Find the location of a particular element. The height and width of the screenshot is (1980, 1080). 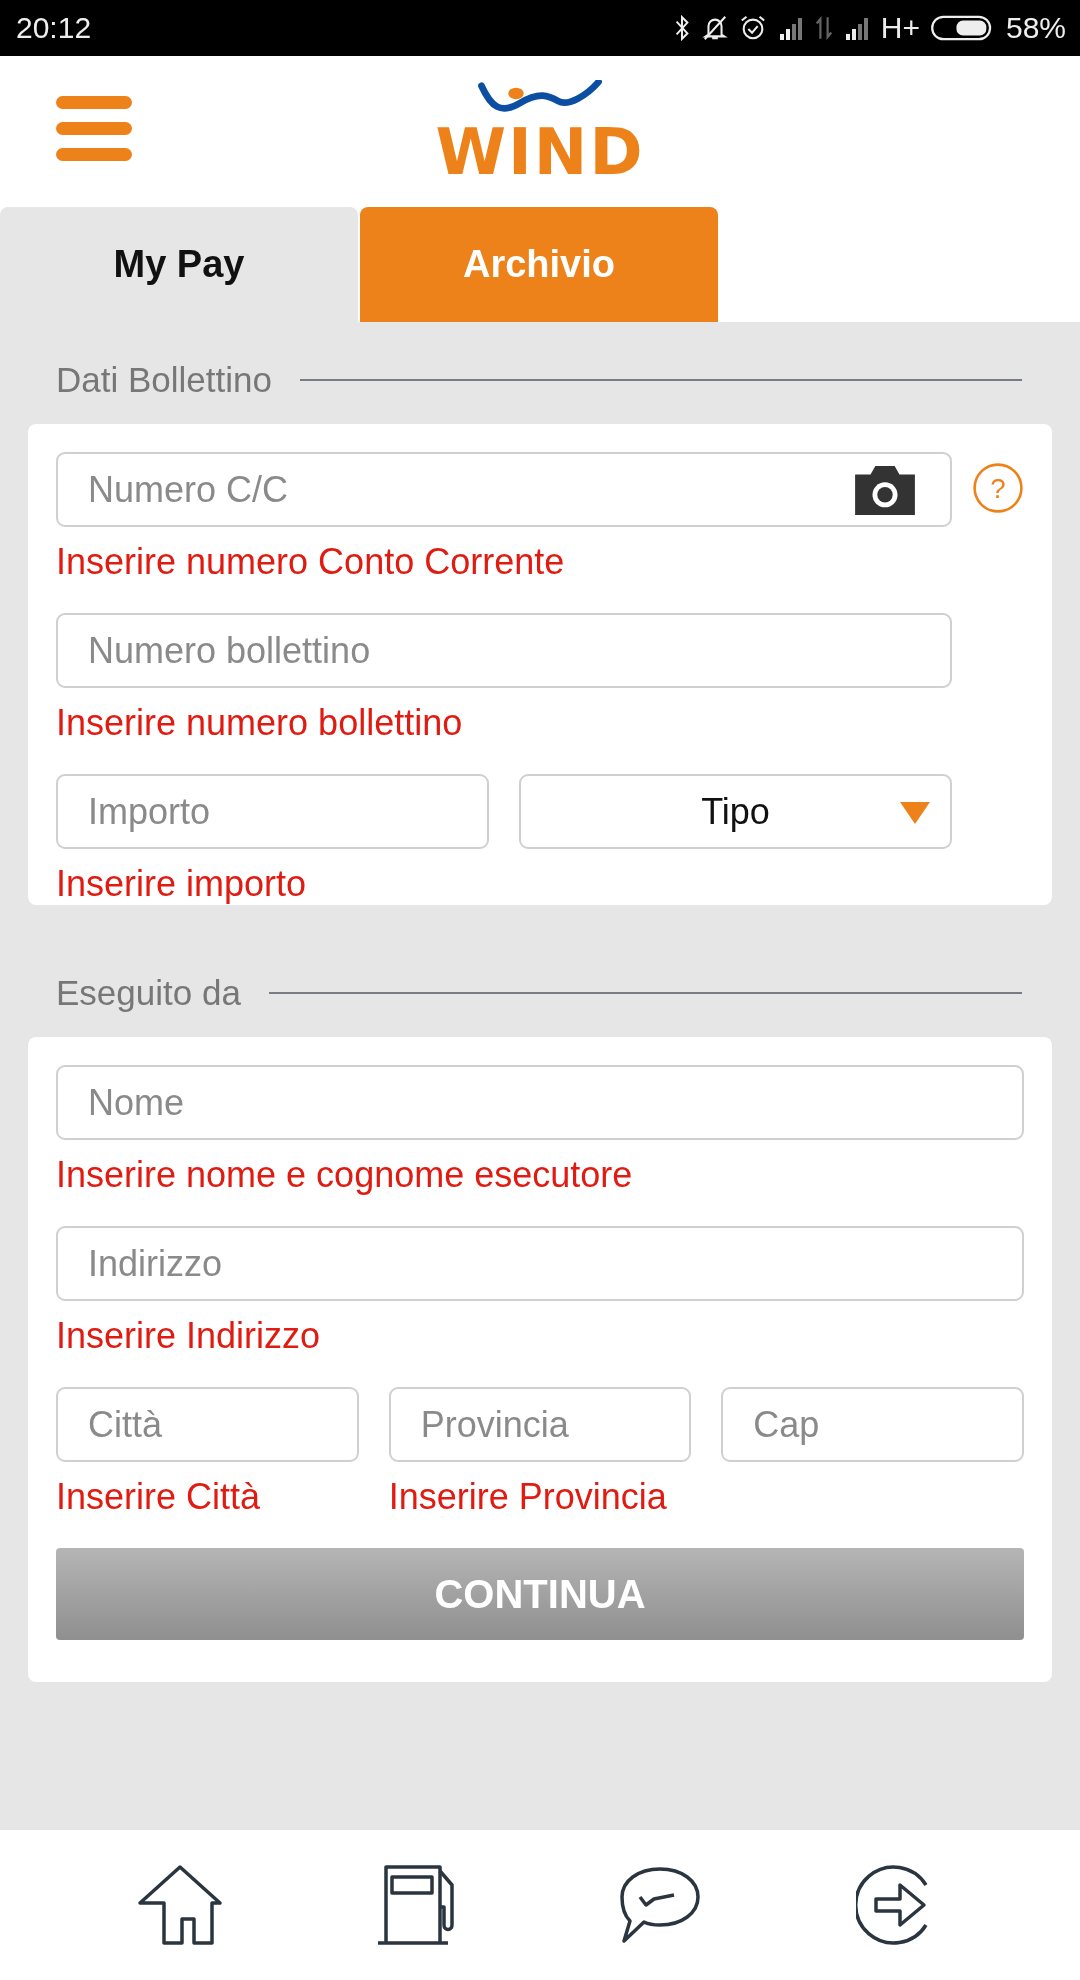

alarm-clock-icon is located at coordinates (752, 28).